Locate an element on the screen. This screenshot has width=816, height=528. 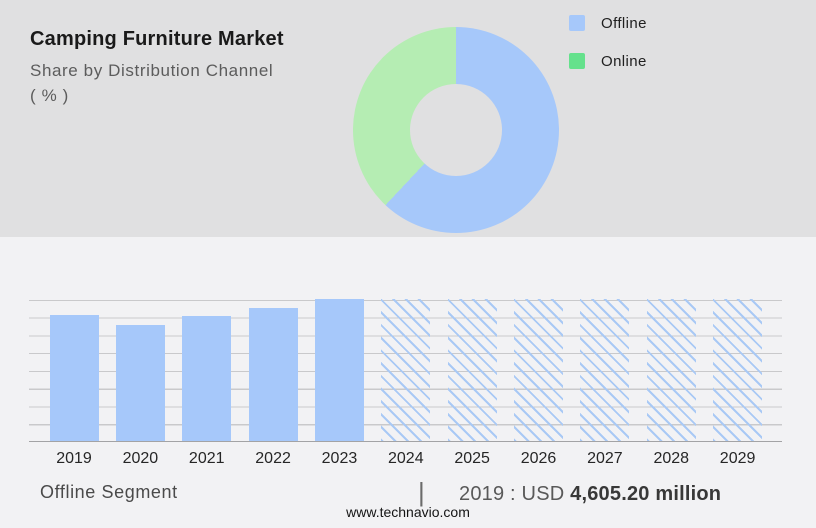
segment-label: Offline Segment is located at coordinates (109, 492).